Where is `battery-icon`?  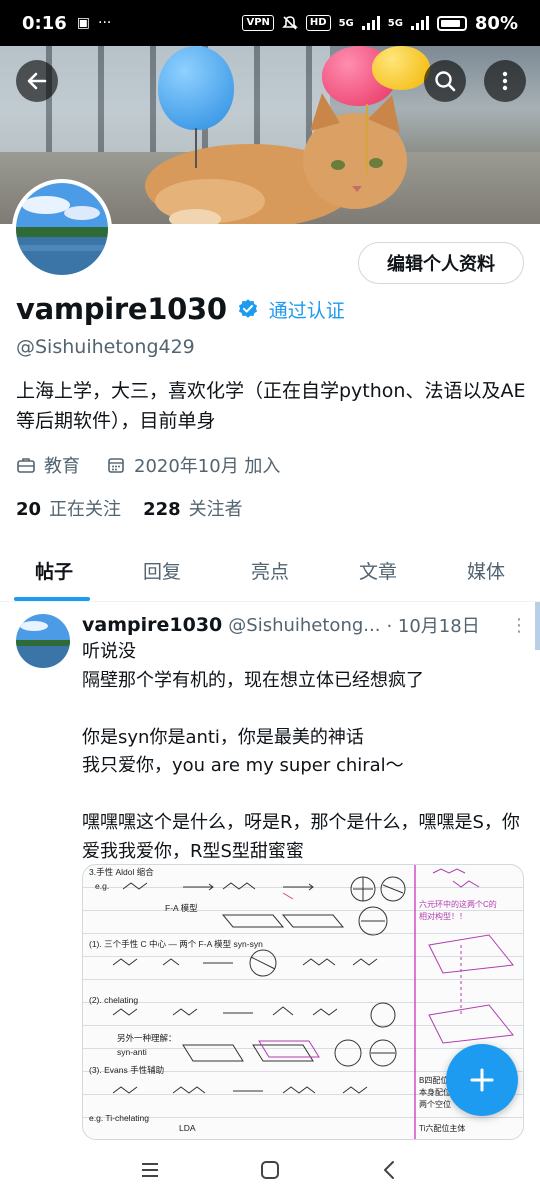
battery-icon is located at coordinates (451, 23).